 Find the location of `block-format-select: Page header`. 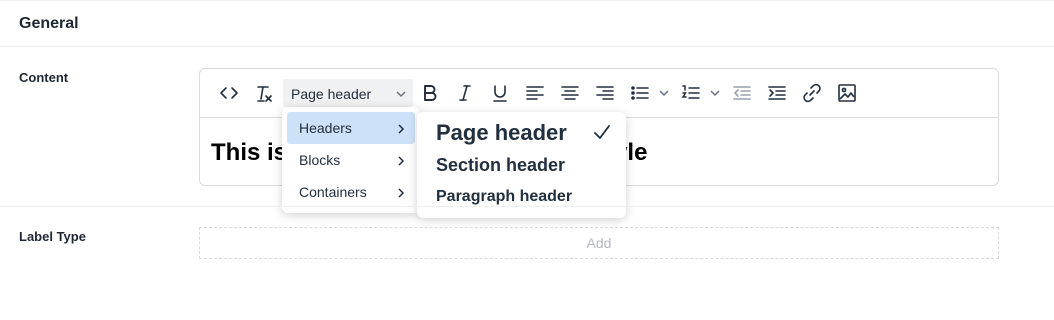

block-format-select: Page header is located at coordinates (348, 93).